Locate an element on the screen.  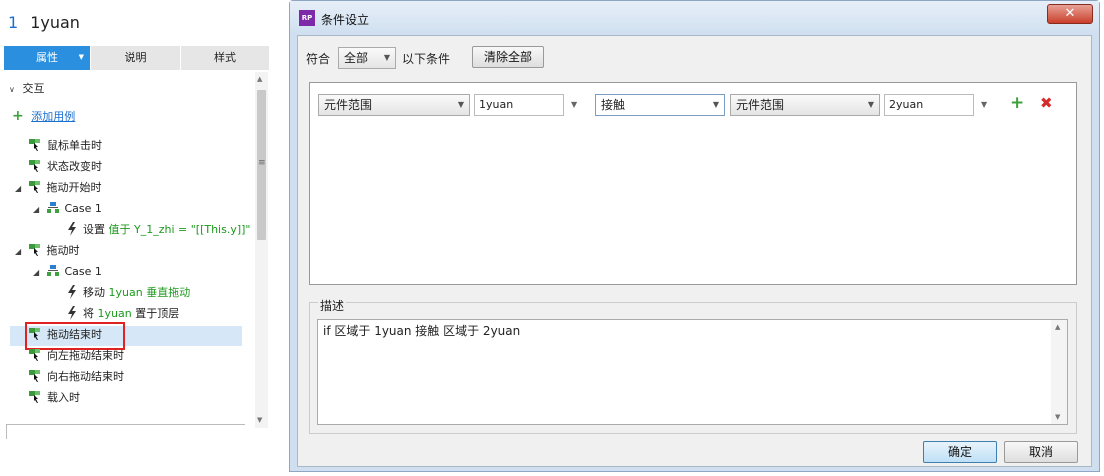
description-scrollbar: ▲ ▼ is located at coordinates (1059, 372).